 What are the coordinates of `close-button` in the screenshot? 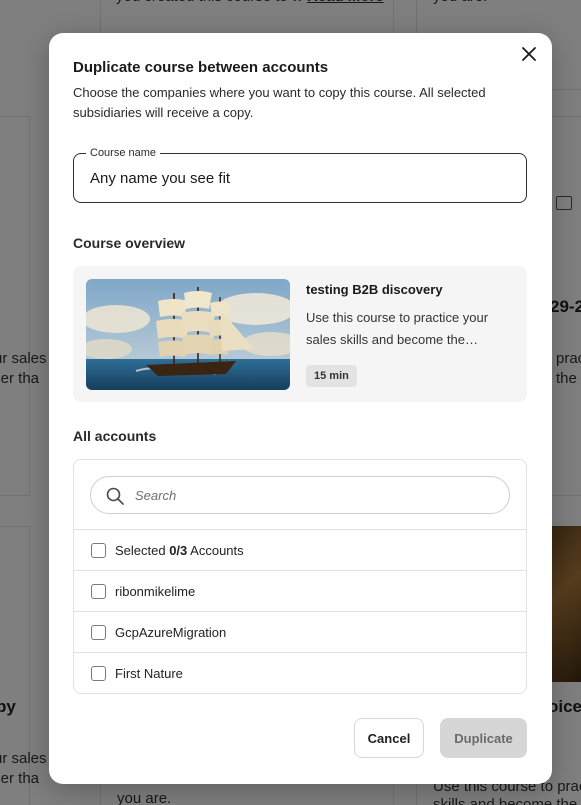 It's located at (529, 54).